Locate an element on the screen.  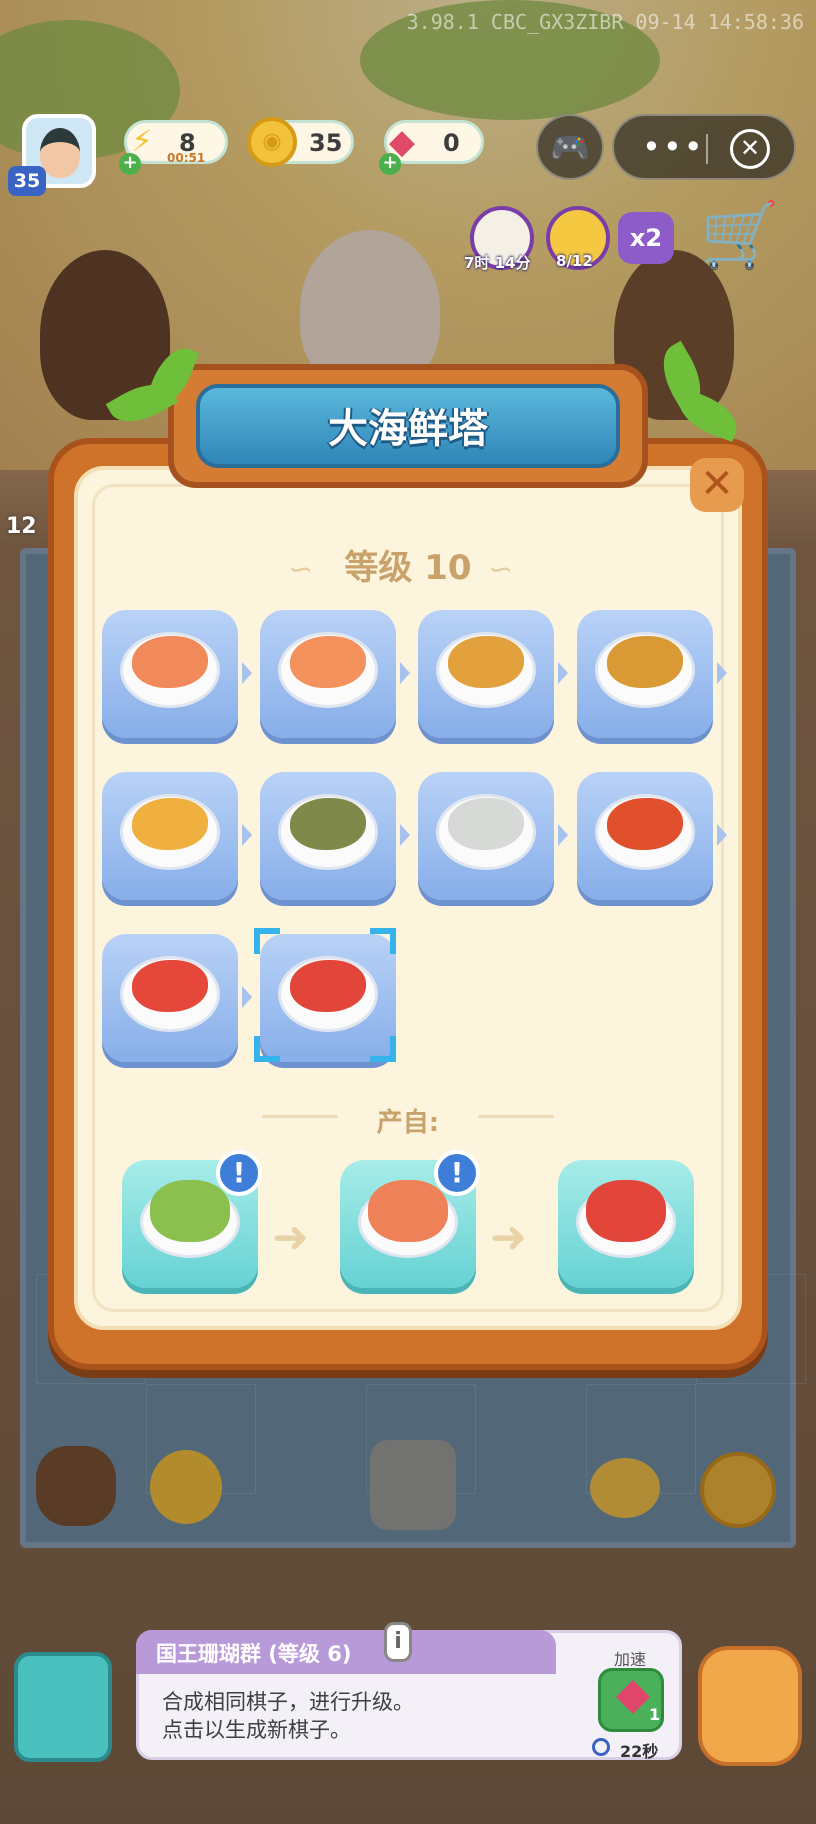
chain-item-seafood-tower is located at coordinates (325, 995).